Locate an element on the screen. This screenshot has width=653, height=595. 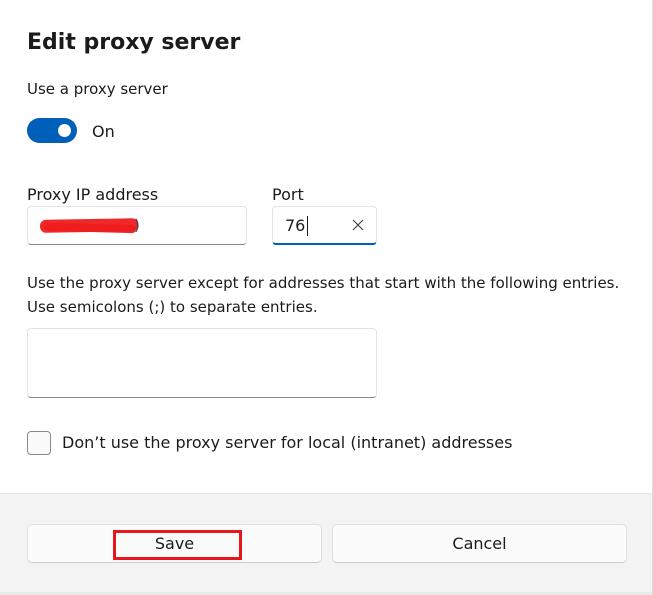
port-value: 76 is located at coordinates (295, 225).